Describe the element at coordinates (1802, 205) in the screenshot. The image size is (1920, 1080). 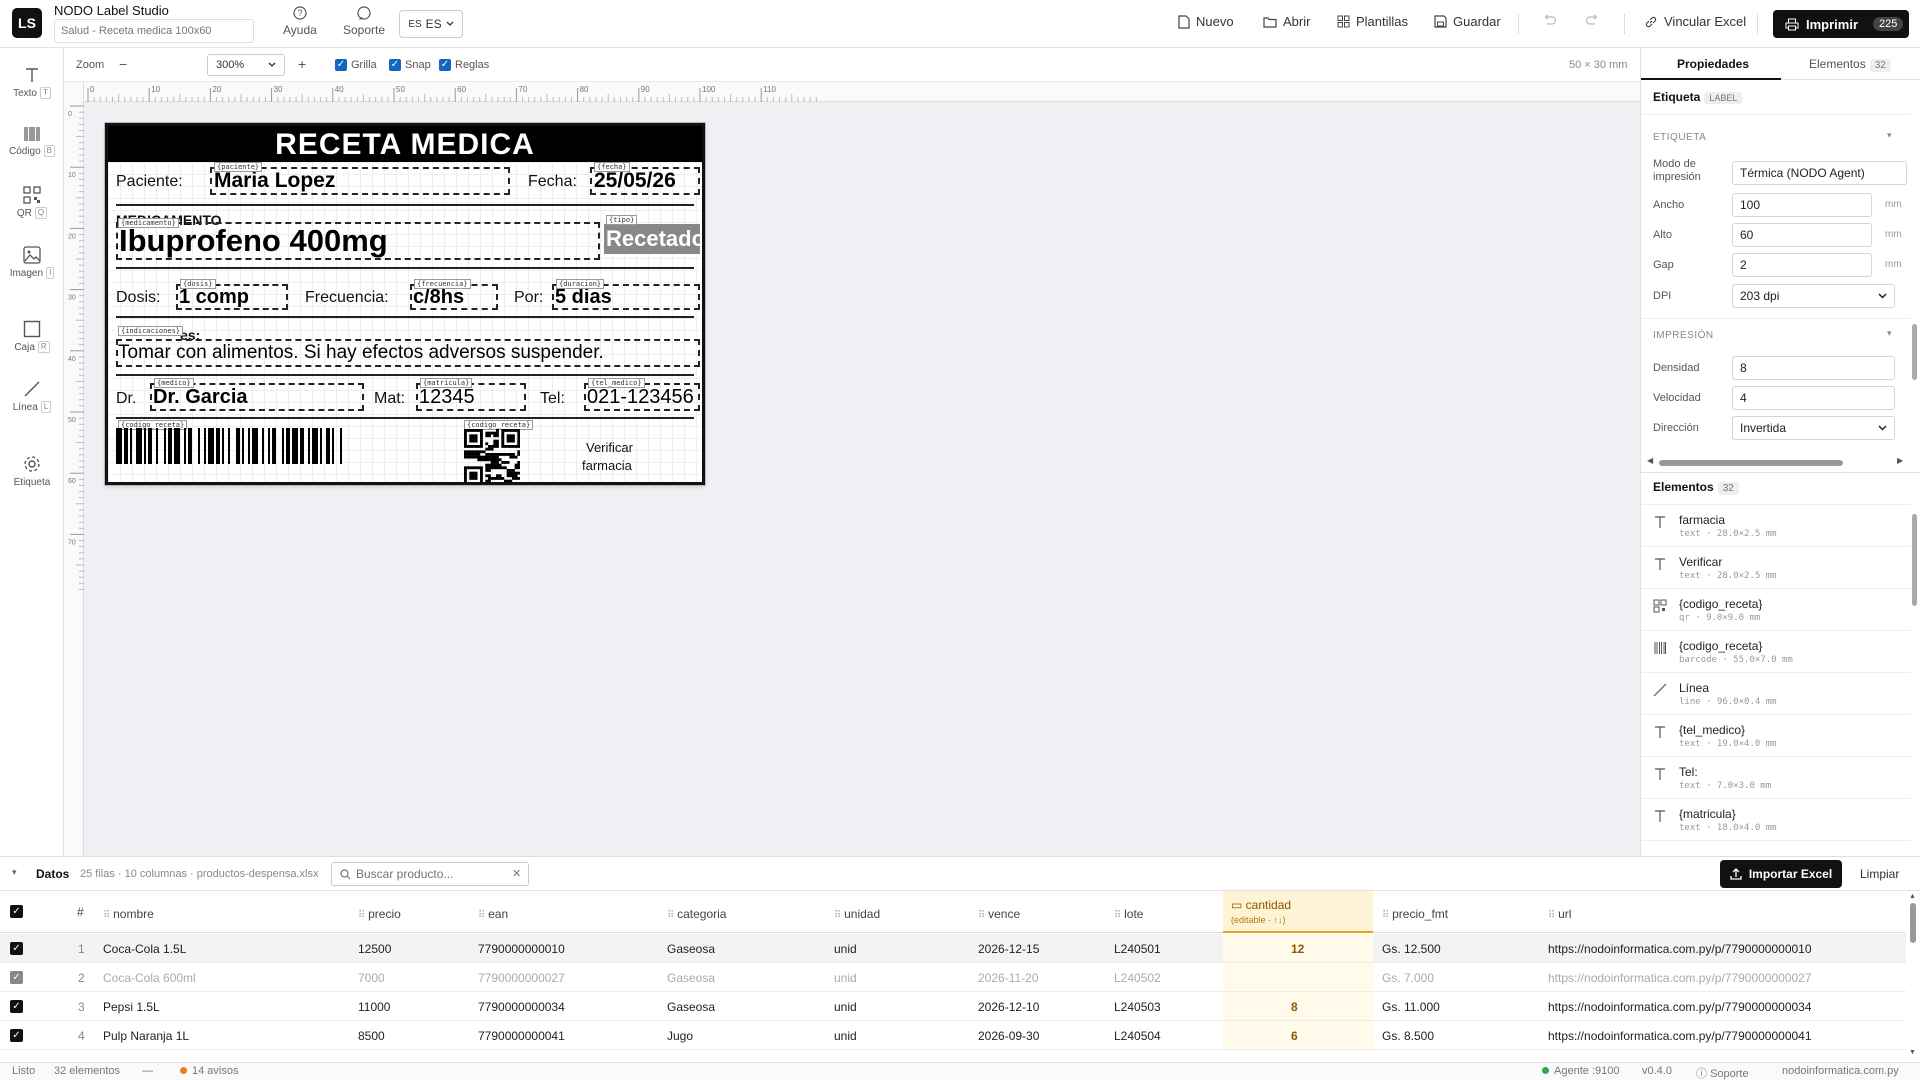
I see `width-input: 100` at that location.